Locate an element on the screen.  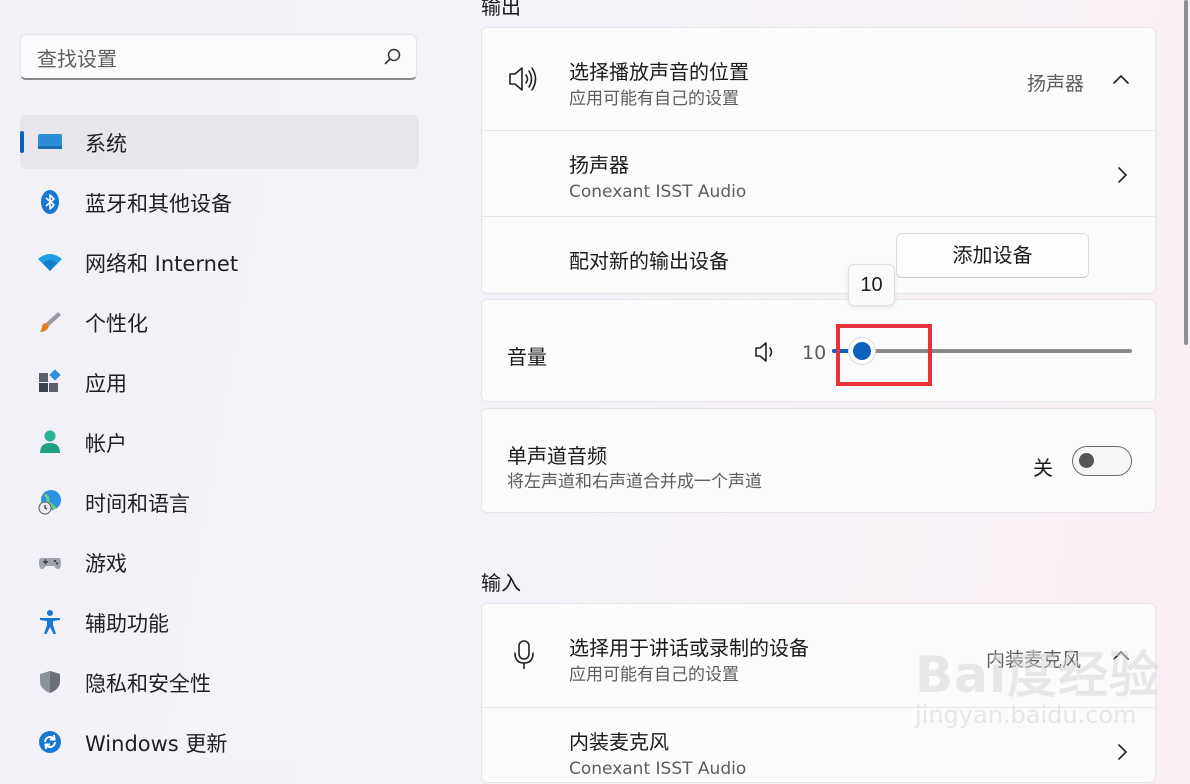
watermark-url: jingyan.baidu.com is located at coordinates (1026, 715).